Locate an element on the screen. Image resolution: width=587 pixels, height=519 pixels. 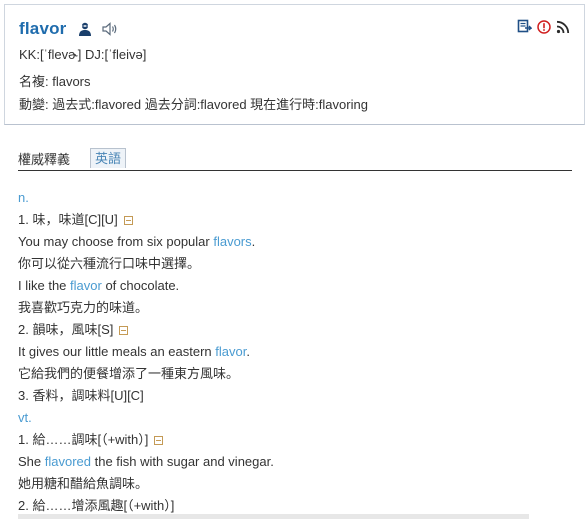
part-of-speech: n. is located at coordinates (23, 197).